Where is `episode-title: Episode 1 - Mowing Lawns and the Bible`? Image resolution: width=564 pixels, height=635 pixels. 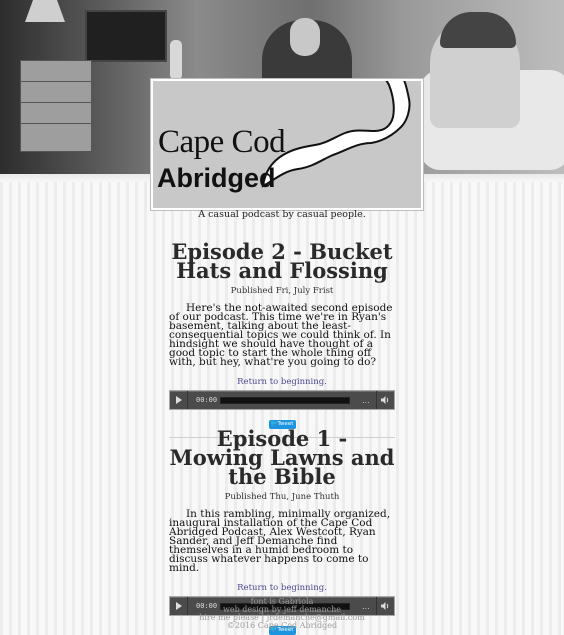
episode-title: Episode 1 - Mowing Lawns and the Bible is located at coordinates (282, 457).